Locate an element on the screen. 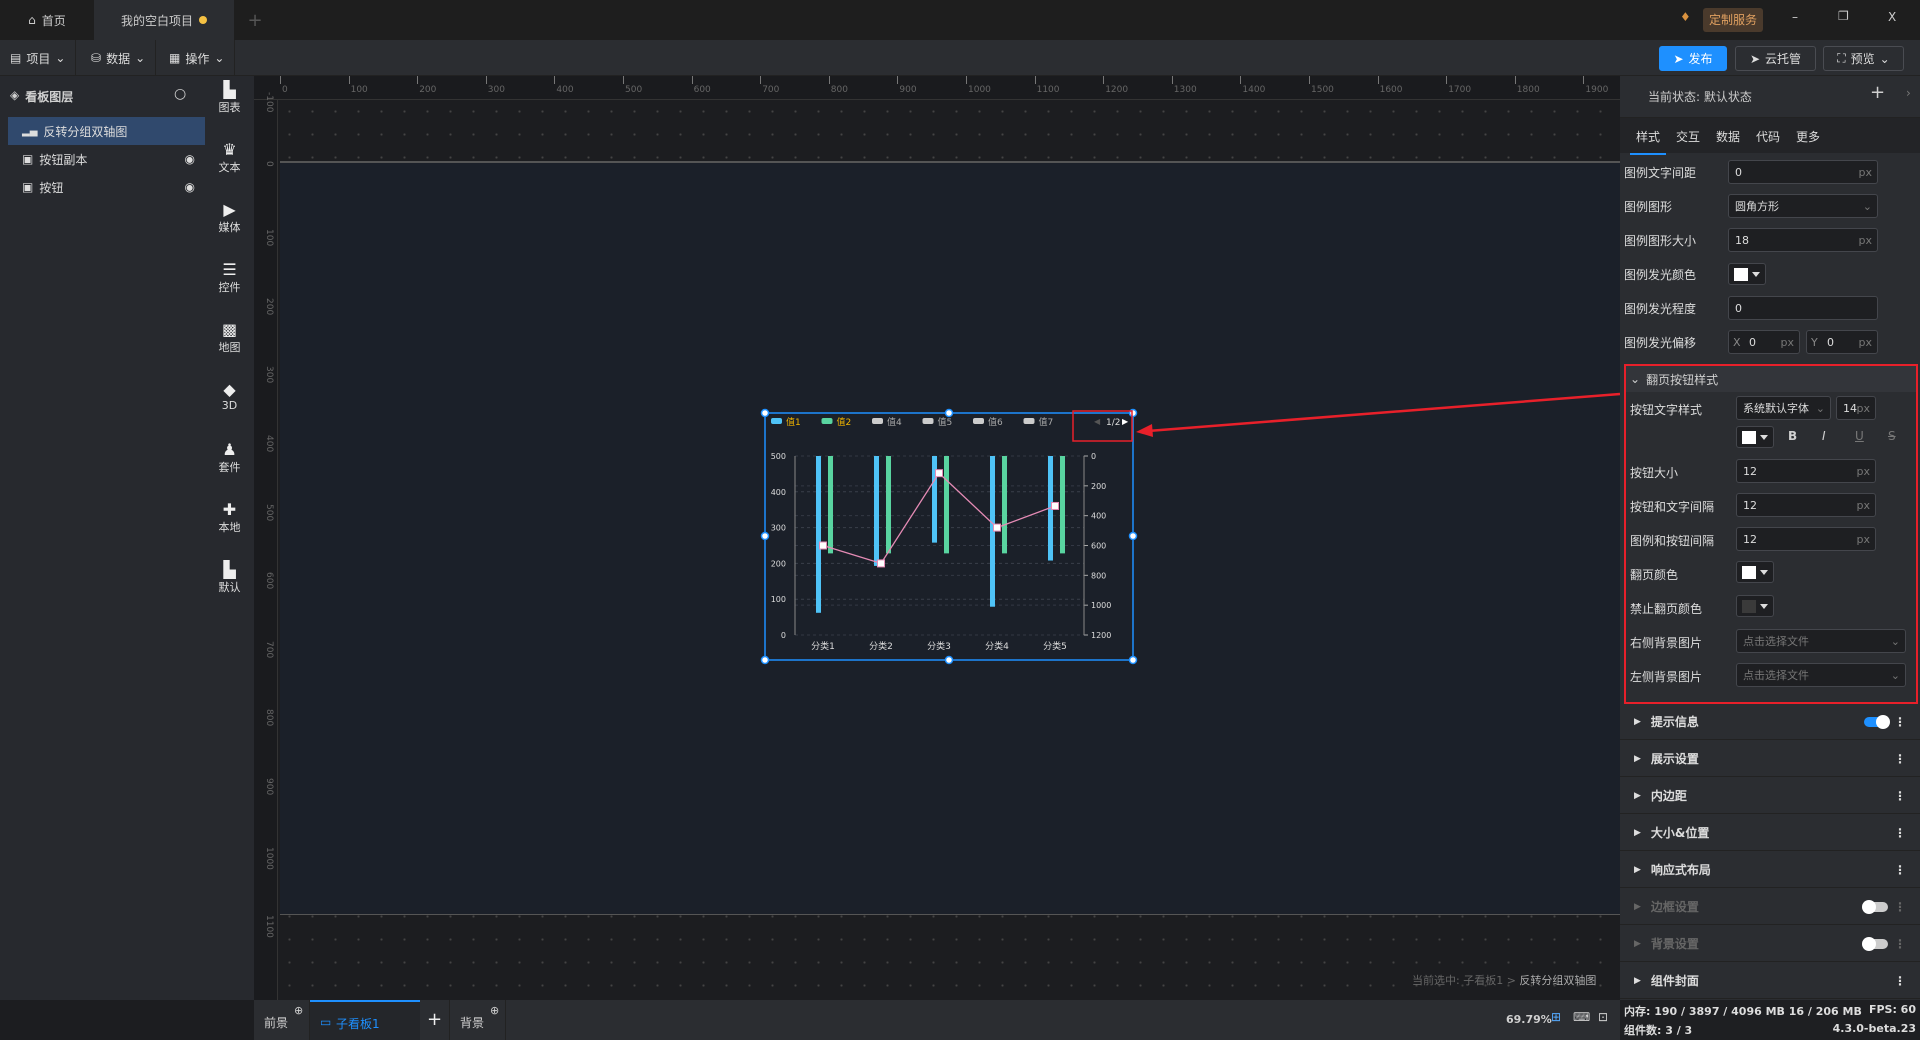 This screenshot has height=1040, width=1920. terminal-icon: ⊡ is located at coordinates (1603, 1017).